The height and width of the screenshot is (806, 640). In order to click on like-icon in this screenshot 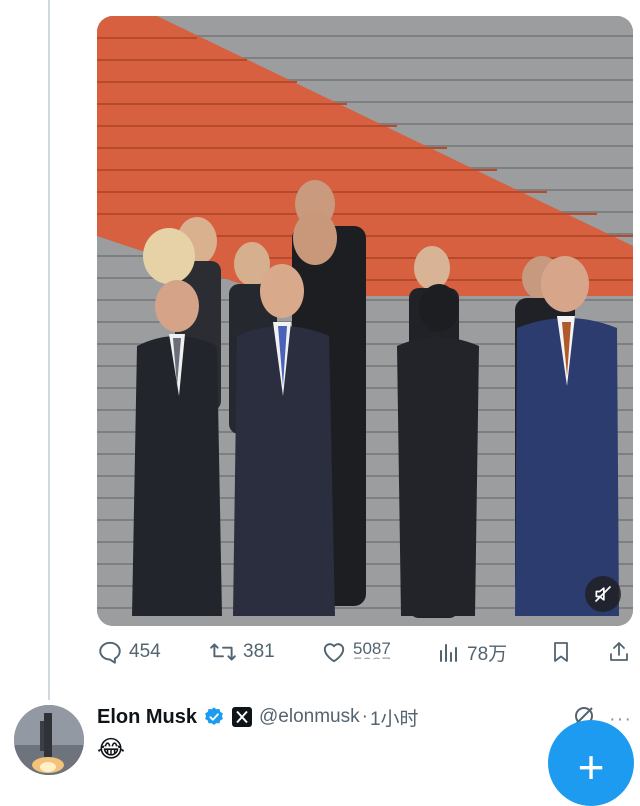, I will do `click(334, 653)`.